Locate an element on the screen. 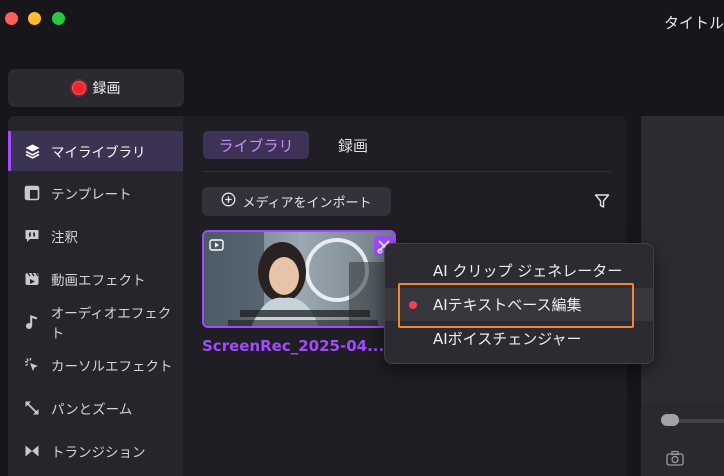 This screenshot has height=476, width=724. sidebar-item-label: 注釈 is located at coordinates (64, 238).